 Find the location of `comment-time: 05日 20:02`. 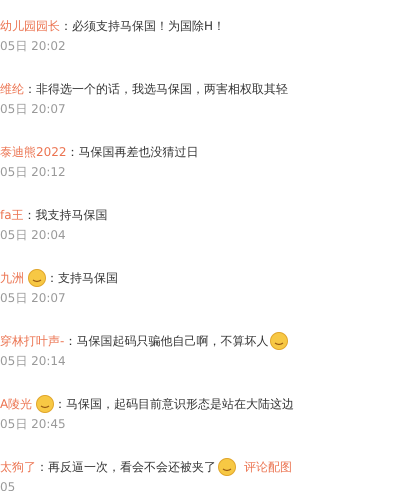

comment-time: 05日 20:02 is located at coordinates (33, 46).